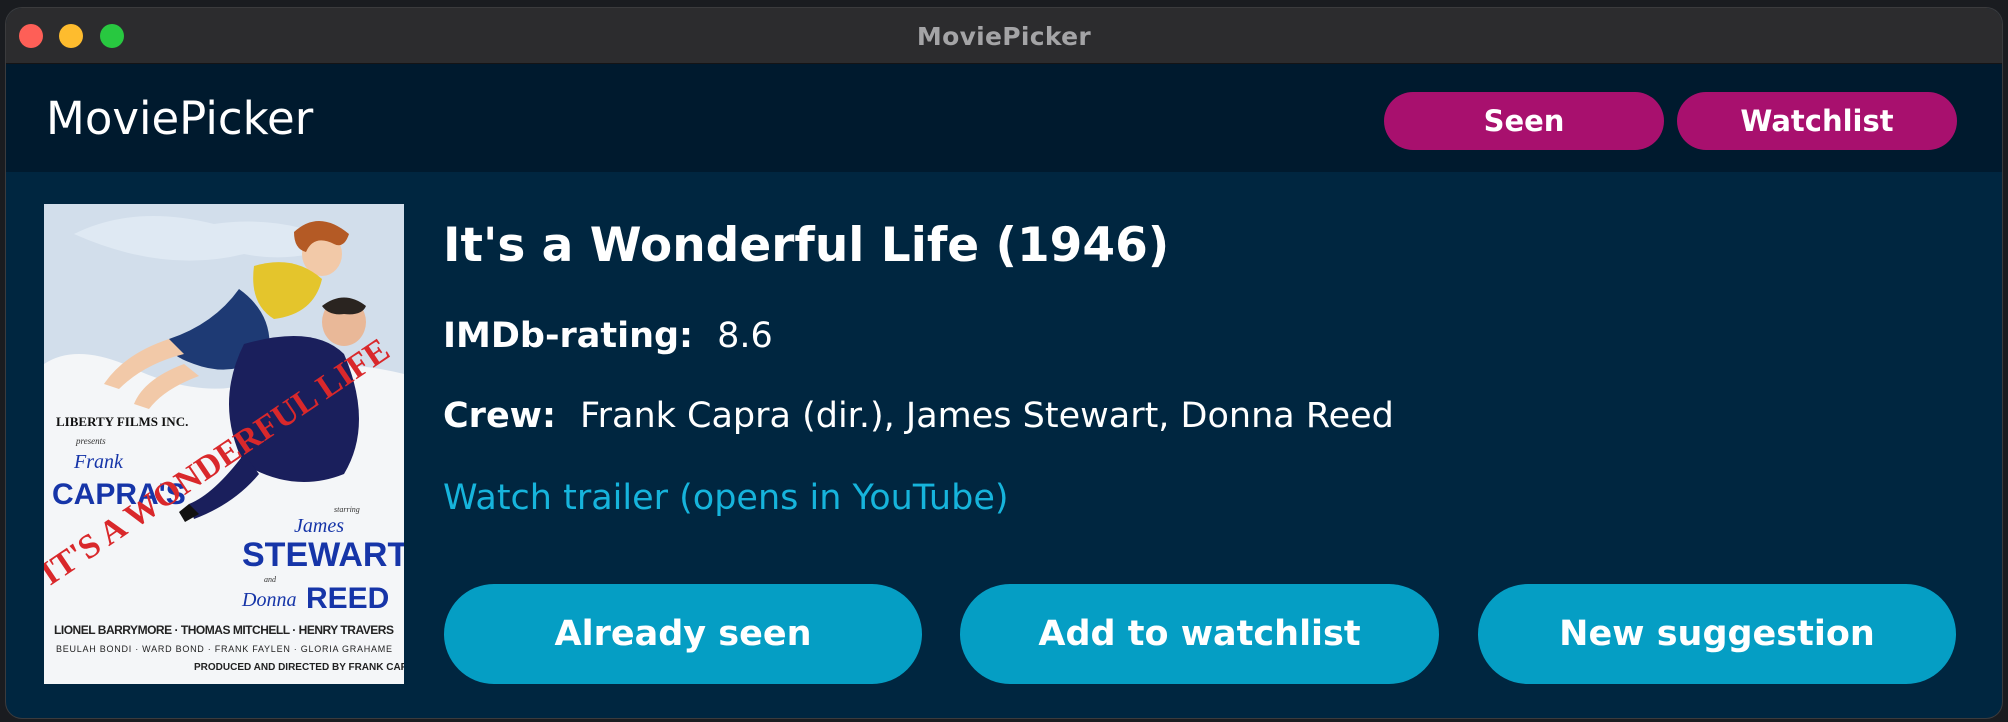 The height and width of the screenshot is (722, 2008). What do you see at coordinates (347, 598) in the screenshot?
I see `poster-star2-last: REED` at bounding box center [347, 598].